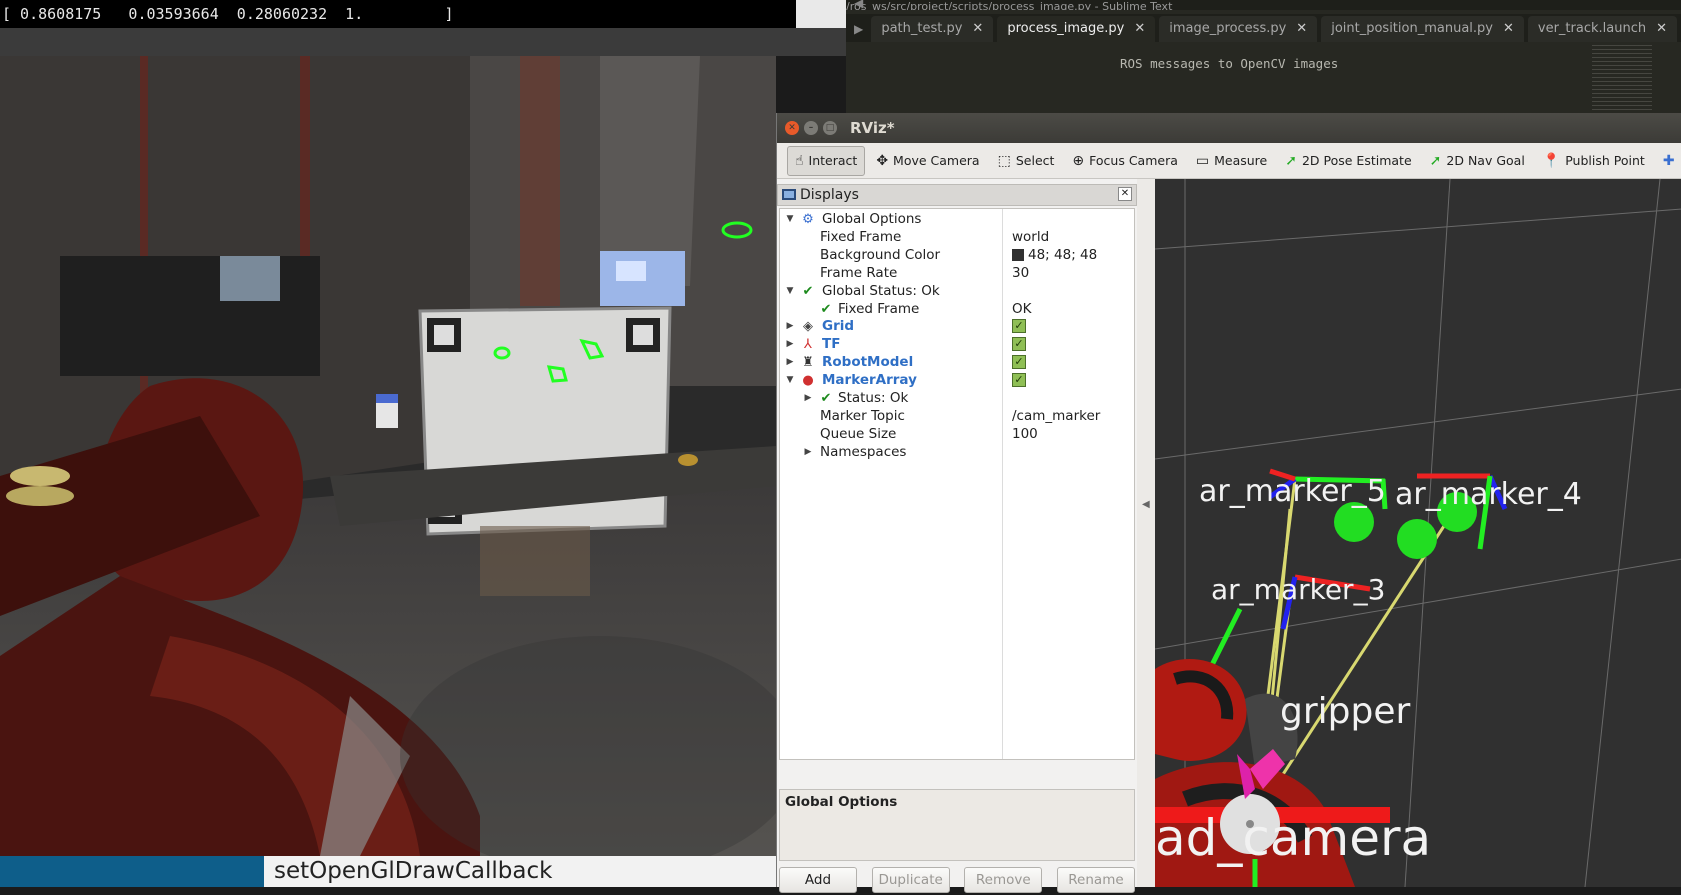 This screenshot has width=1681, height=895. I want to click on marker-sphere, so click(1417, 539).